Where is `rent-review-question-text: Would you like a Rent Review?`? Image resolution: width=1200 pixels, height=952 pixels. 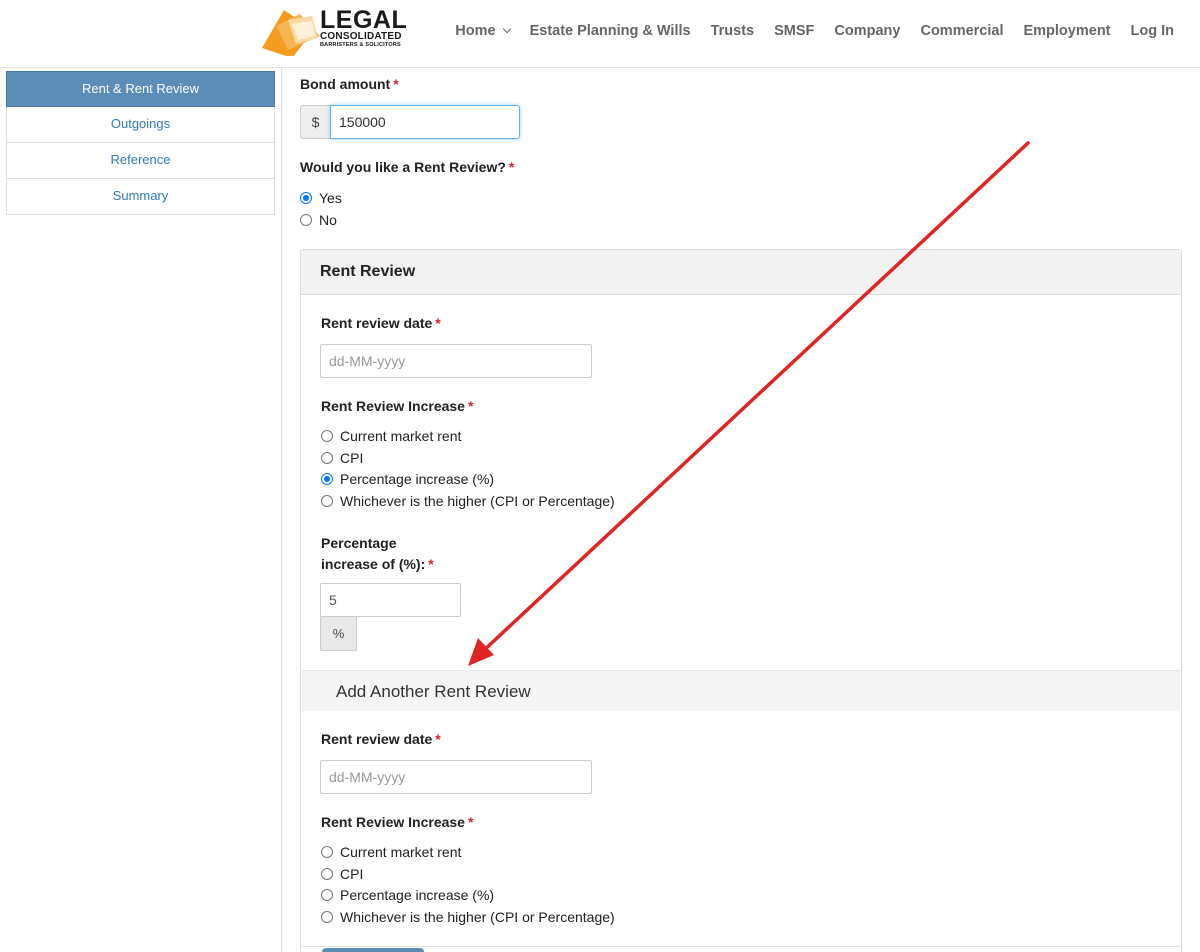
rent-review-question-text: Would you like a Rent Review? is located at coordinates (403, 167).